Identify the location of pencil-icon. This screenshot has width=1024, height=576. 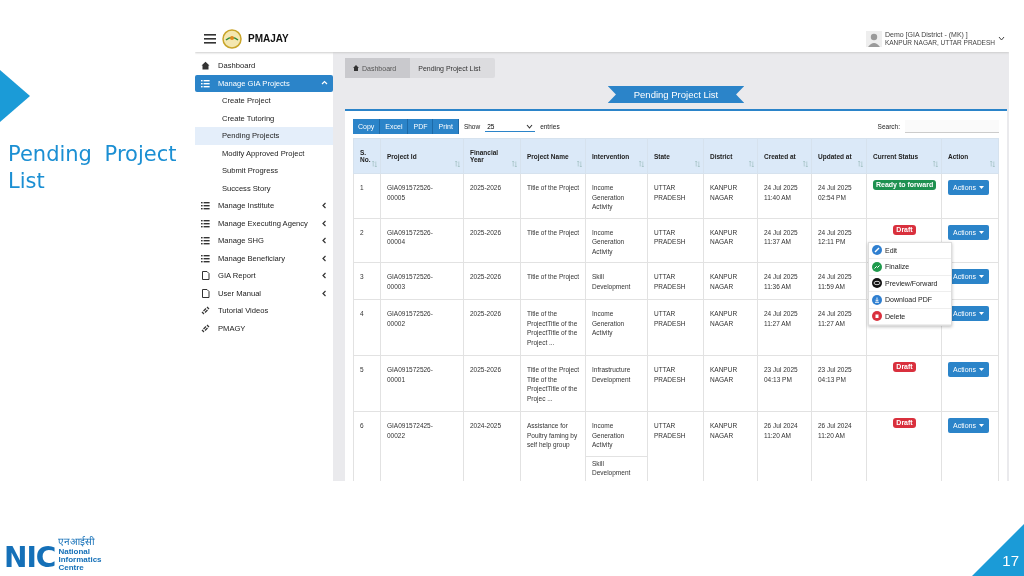
(877, 250).